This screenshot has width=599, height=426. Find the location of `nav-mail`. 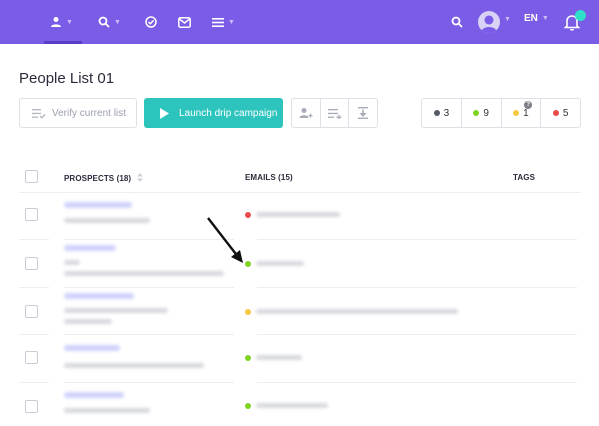

nav-mail is located at coordinates (184, 22).